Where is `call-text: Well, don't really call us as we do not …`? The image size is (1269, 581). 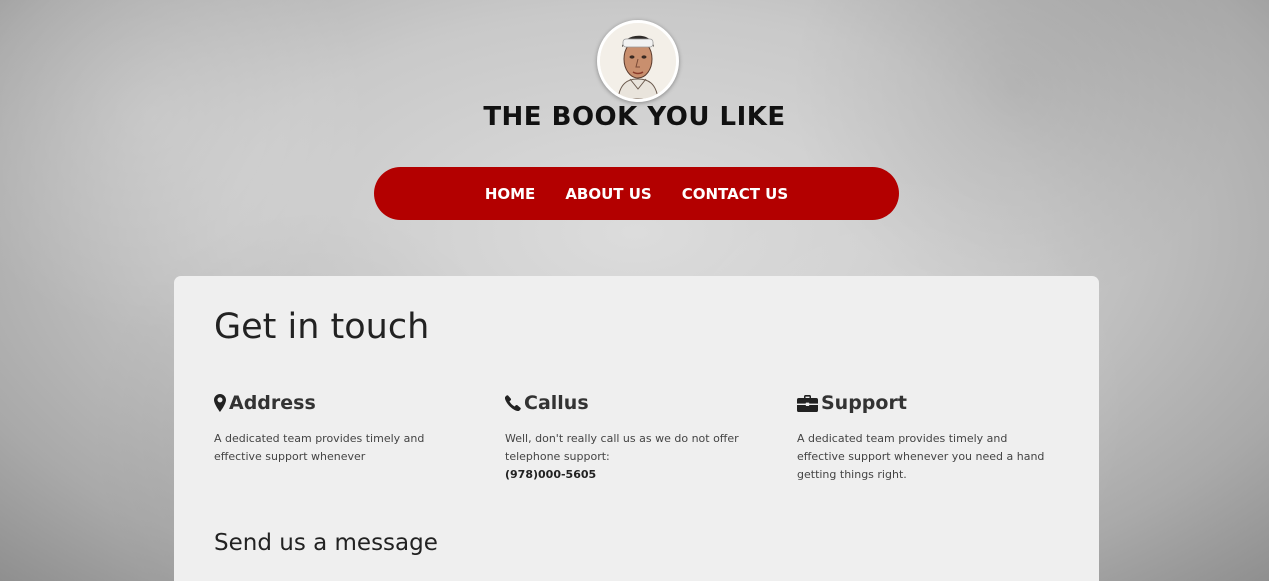
call-text: Well, don't really call us as we do not … is located at coordinates (622, 447).